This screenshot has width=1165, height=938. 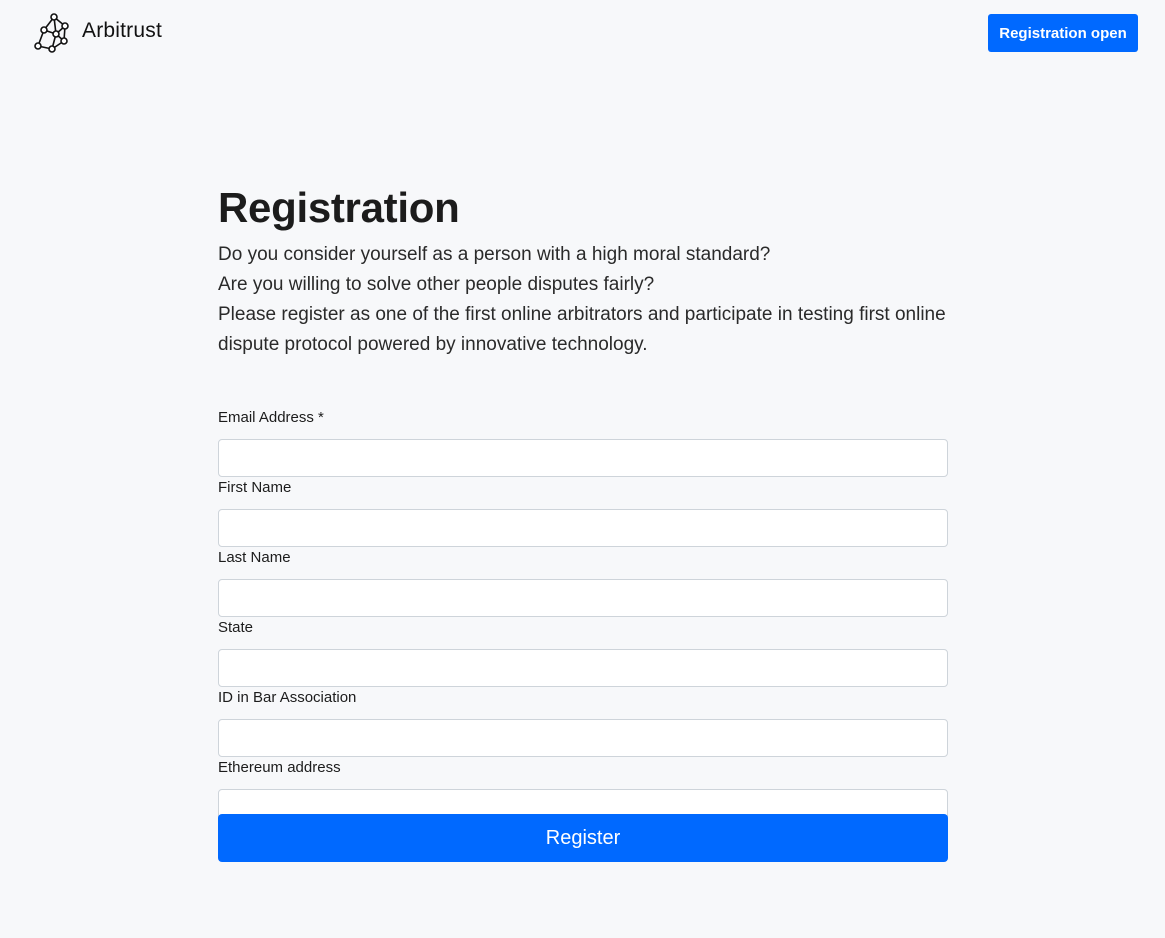 What do you see at coordinates (339, 207) in the screenshot?
I see `page-title: Registration` at bounding box center [339, 207].